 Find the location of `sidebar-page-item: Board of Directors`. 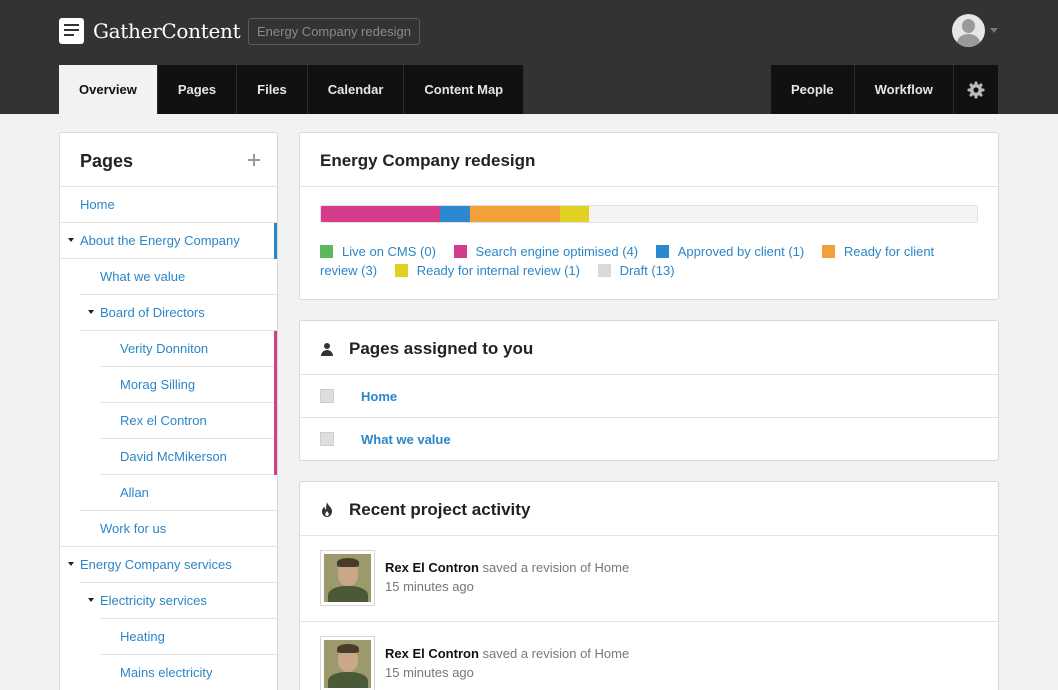

sidebar-page-item: Board of Directors is located at coordinates (168, 313).